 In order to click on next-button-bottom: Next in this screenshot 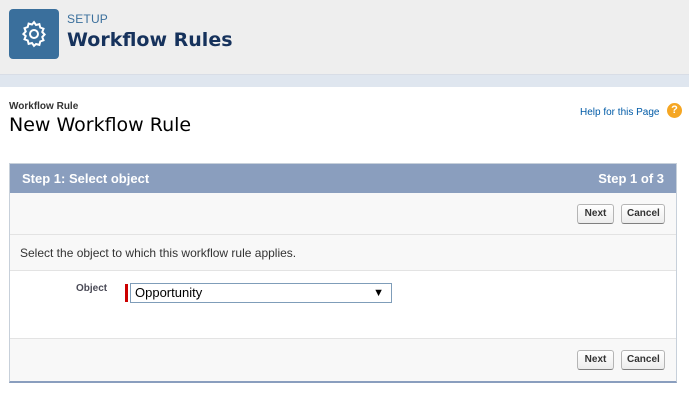, I will do `click(595, 360)`.